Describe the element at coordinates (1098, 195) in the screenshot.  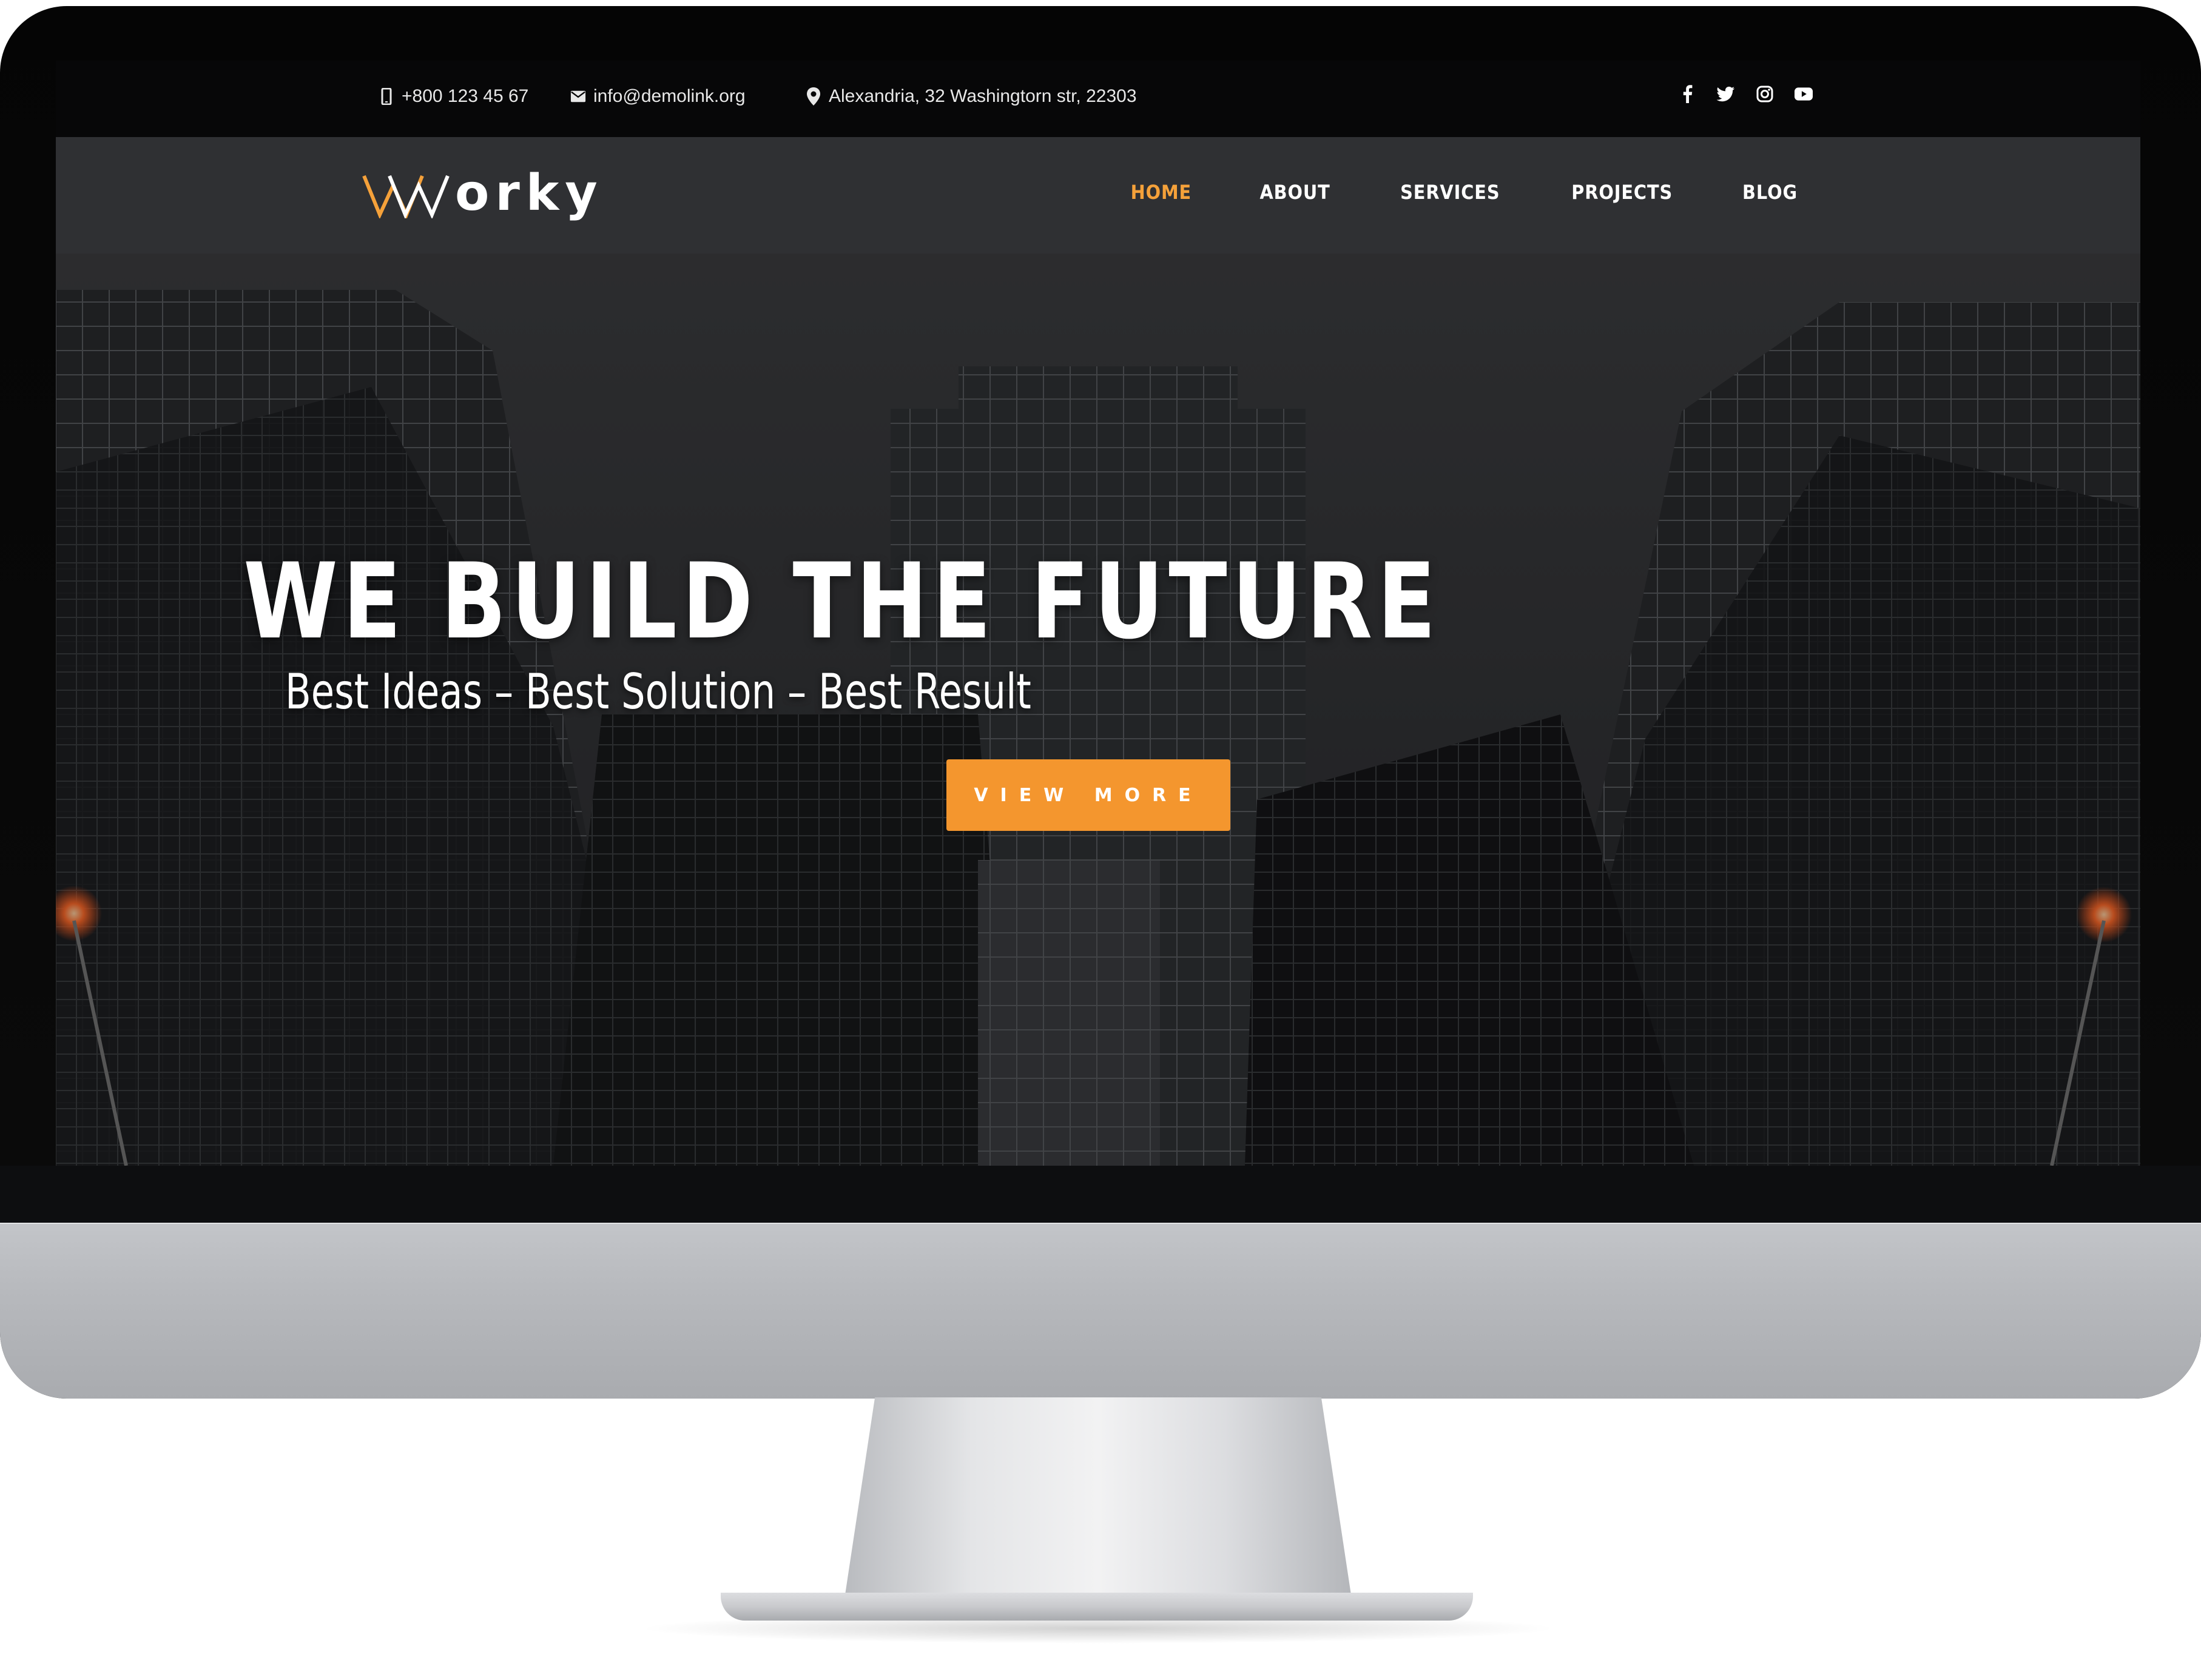
I see `main-navbar: orky HOME ABOUT SERVICES PROJECTS BLOG` at that location.